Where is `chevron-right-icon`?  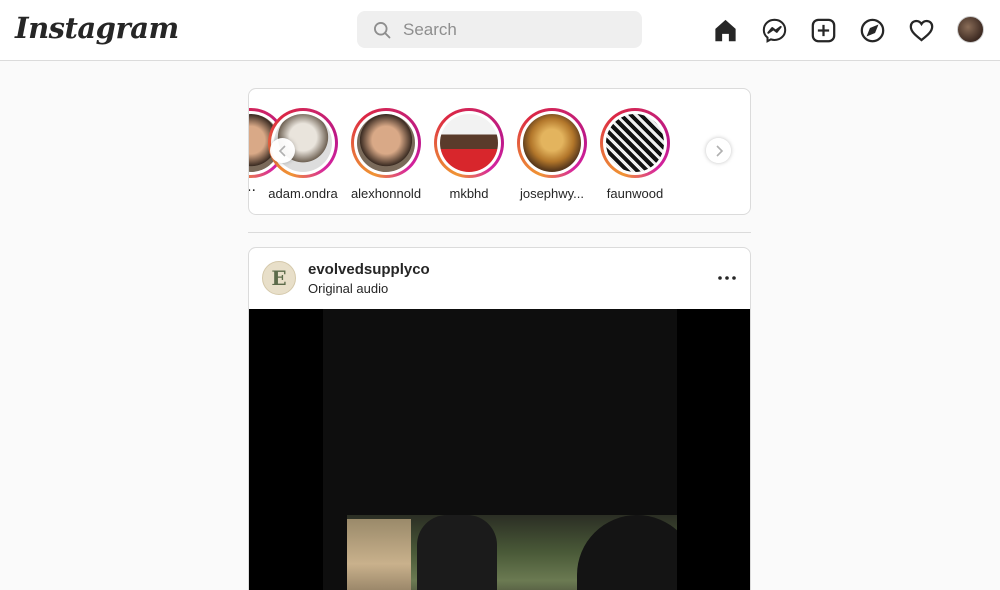 chevron-right-icon is located at coordinates (719, 150).